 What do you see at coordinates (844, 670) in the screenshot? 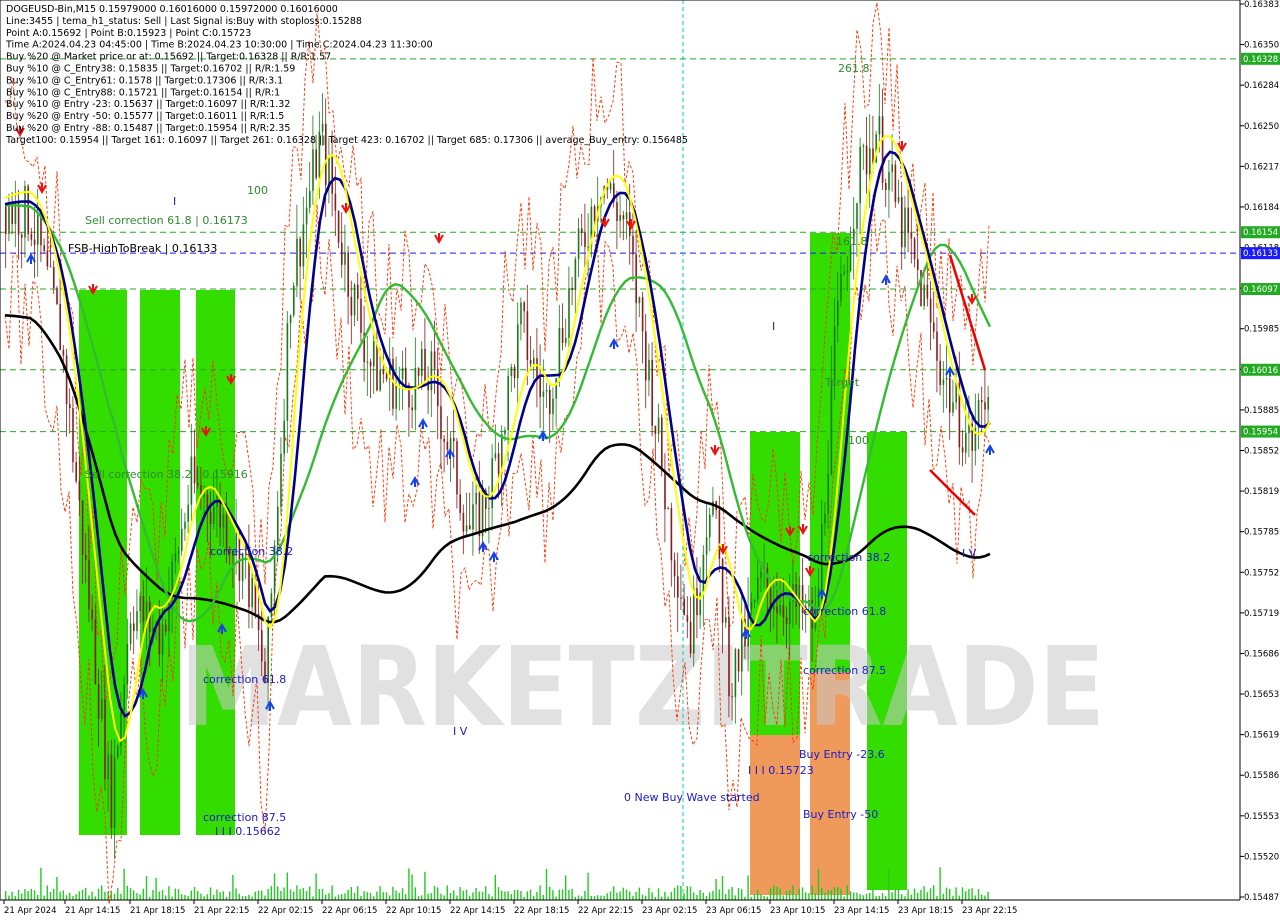
I see `correction-875-right-label: correction 87.5` at bounding box center [844, 670].